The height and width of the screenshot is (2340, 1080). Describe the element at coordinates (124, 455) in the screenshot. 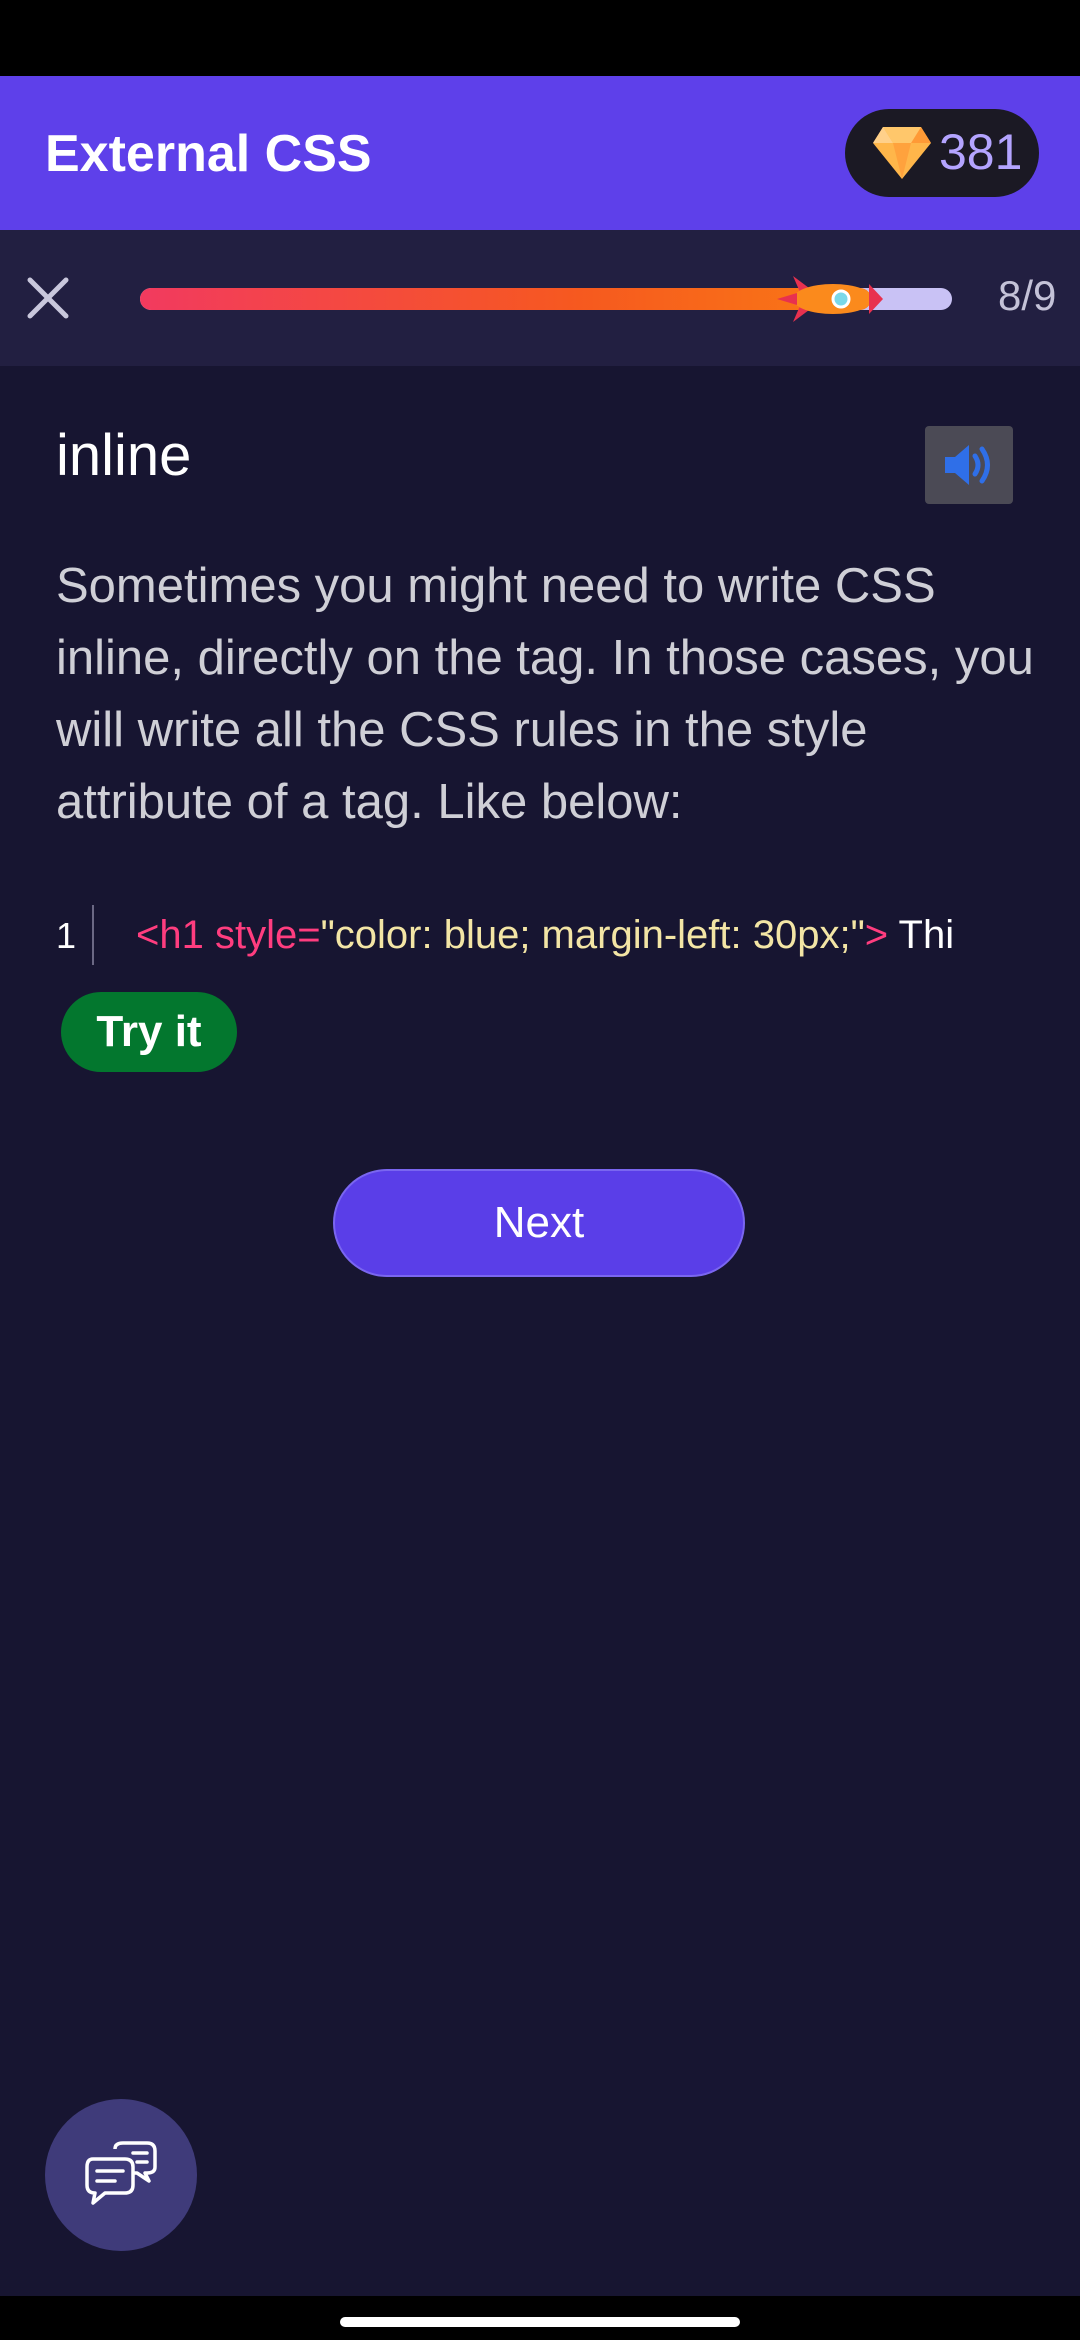

I see `lesson-title: inline` at that location.